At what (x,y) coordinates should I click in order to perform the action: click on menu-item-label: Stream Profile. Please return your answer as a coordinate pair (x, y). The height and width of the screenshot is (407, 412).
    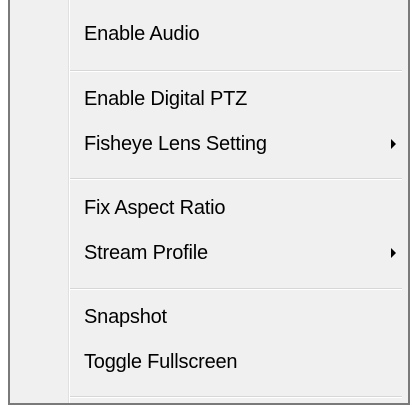
    Looking at the image, I should click on (146, 252).